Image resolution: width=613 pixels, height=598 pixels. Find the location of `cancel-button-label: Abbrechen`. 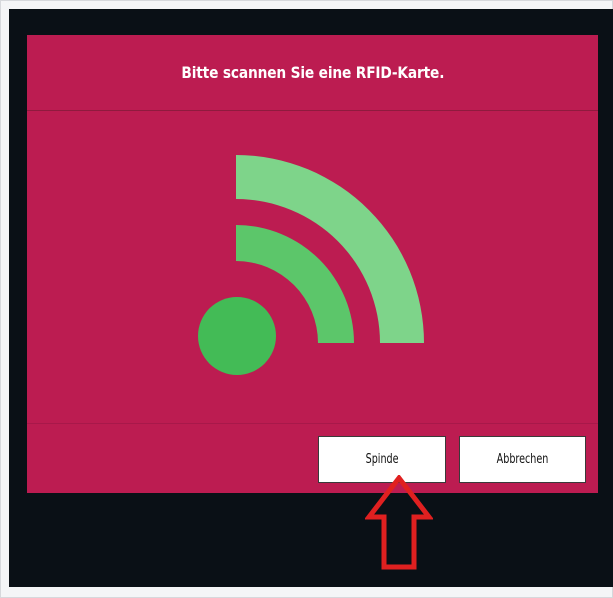

cancel-button-label: Abbrechen is located at coordinates (522, 459).